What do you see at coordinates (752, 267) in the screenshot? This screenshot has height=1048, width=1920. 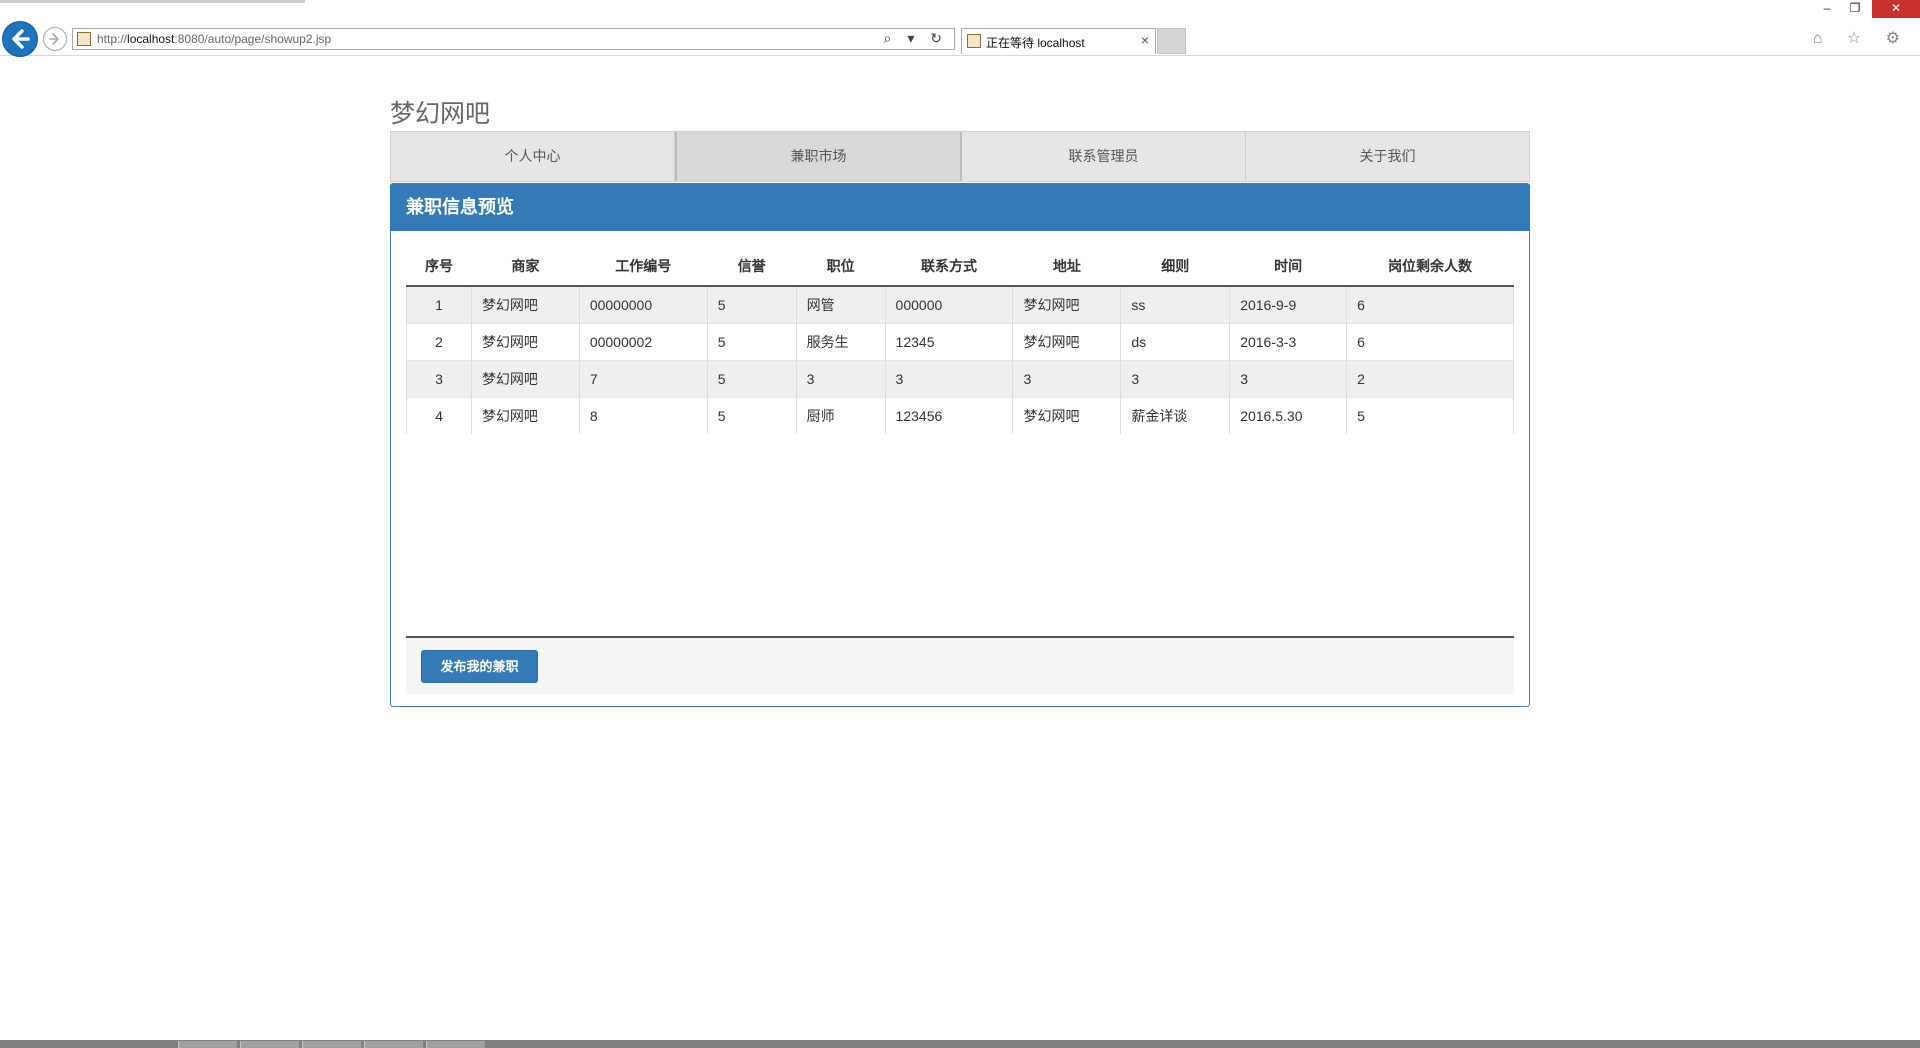 I see `col-header-reputation: 信誉` at bounding box center [752, 267].